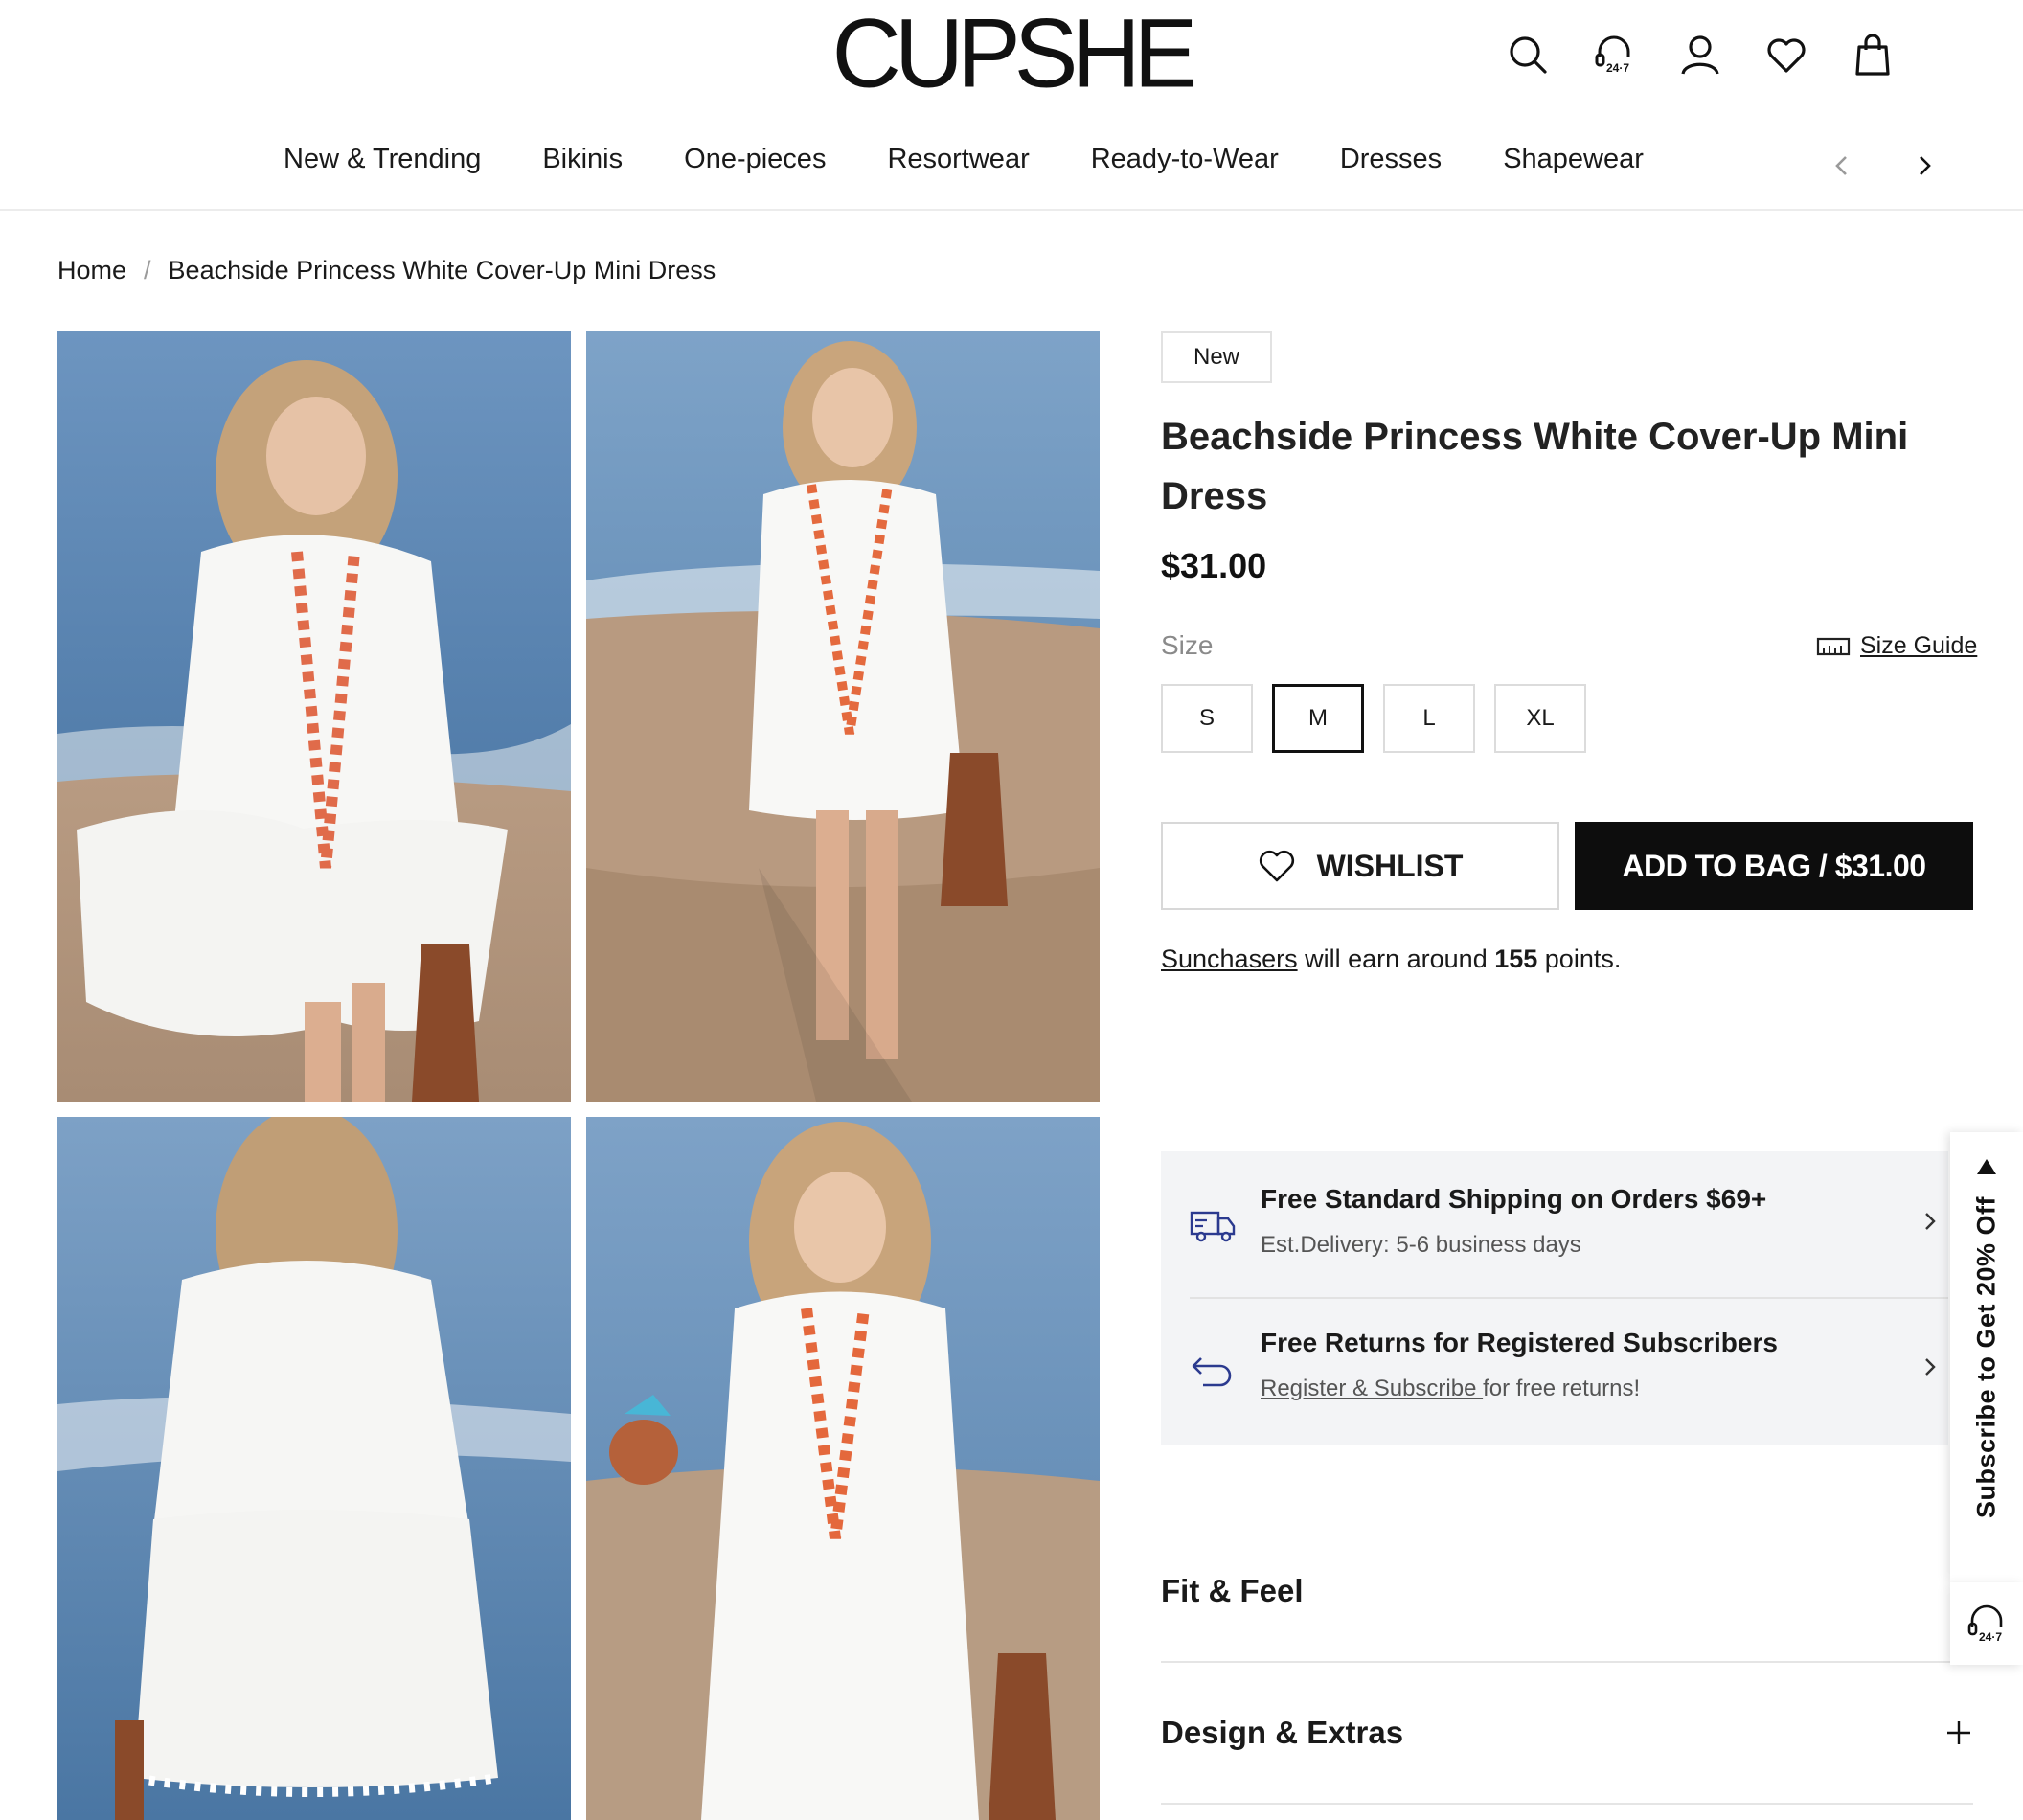 The width and height of the screenshot is (2023, 1820). I want to click on breadcrumb-home: Home, so click(91, 270).